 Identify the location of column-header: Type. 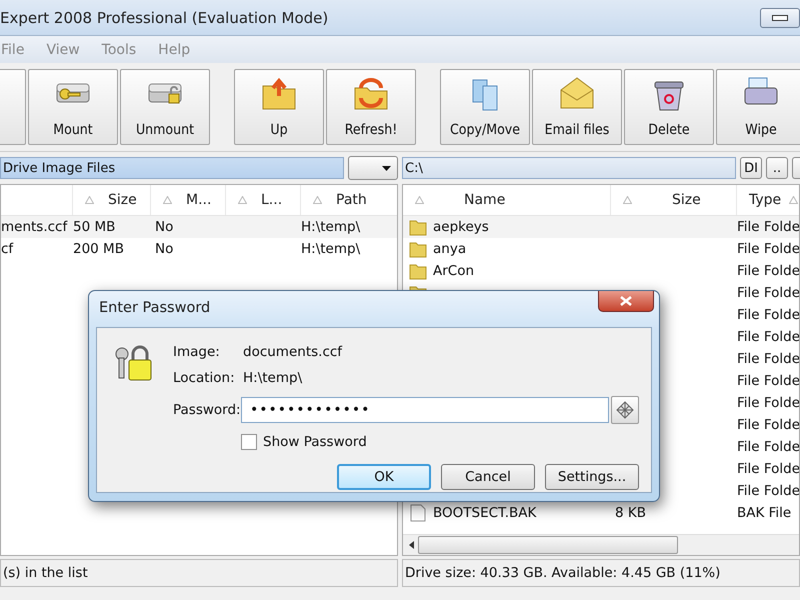
(768, 200).